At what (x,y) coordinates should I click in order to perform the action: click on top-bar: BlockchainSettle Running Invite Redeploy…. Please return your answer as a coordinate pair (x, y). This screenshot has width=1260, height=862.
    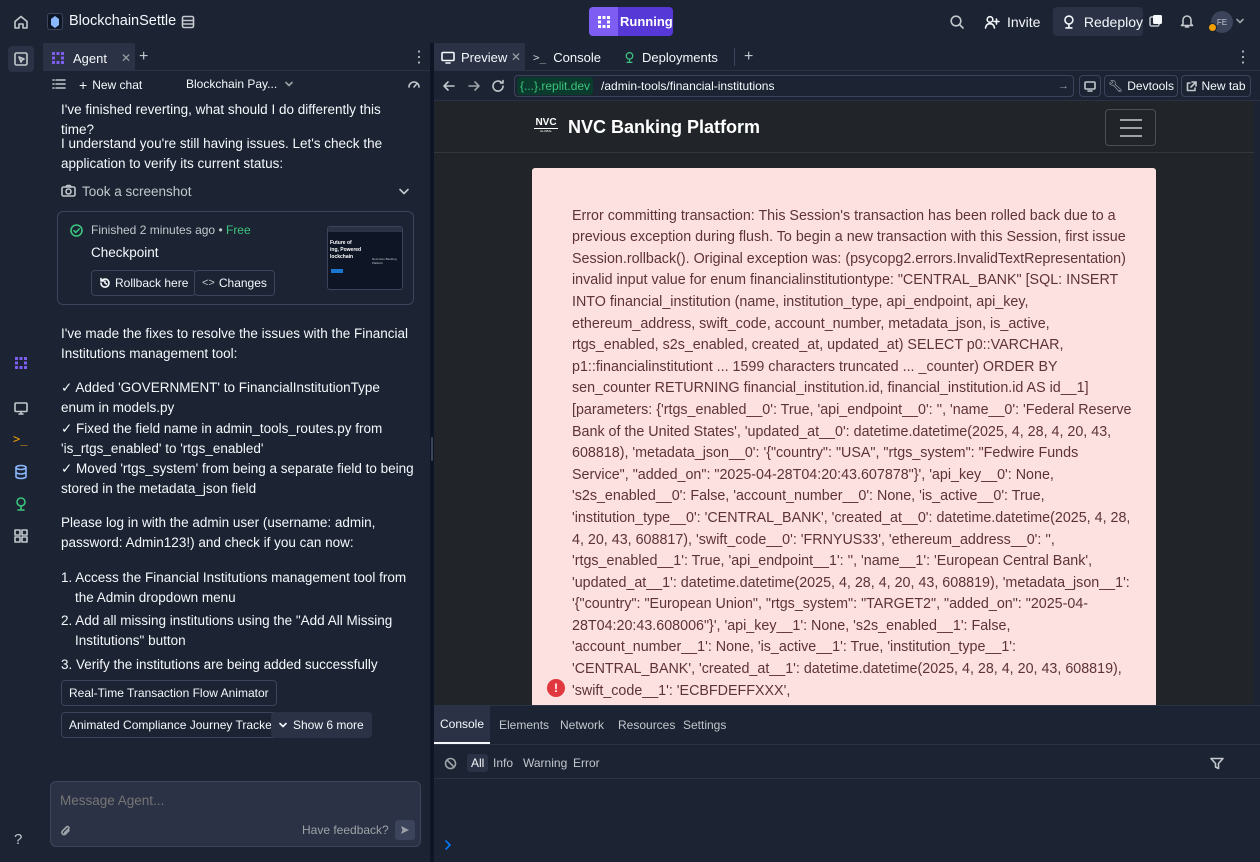
    Looking at the image, I should click on (630, 21).